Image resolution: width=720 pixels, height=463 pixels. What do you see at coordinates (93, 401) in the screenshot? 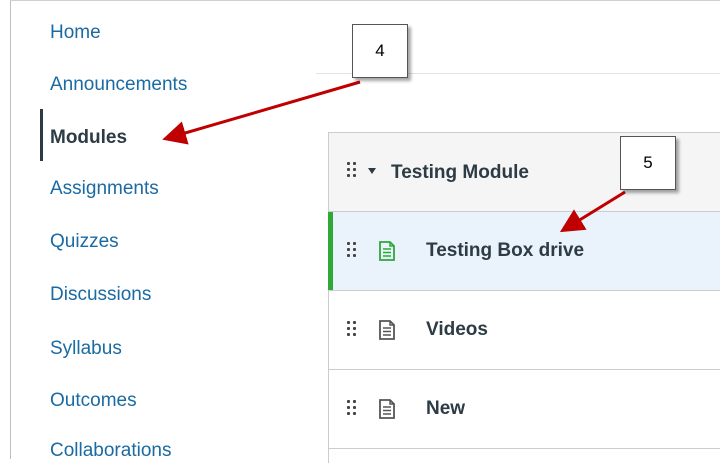
I see `nav-outcomes: Outcomes` at bounding box center [93, 401].